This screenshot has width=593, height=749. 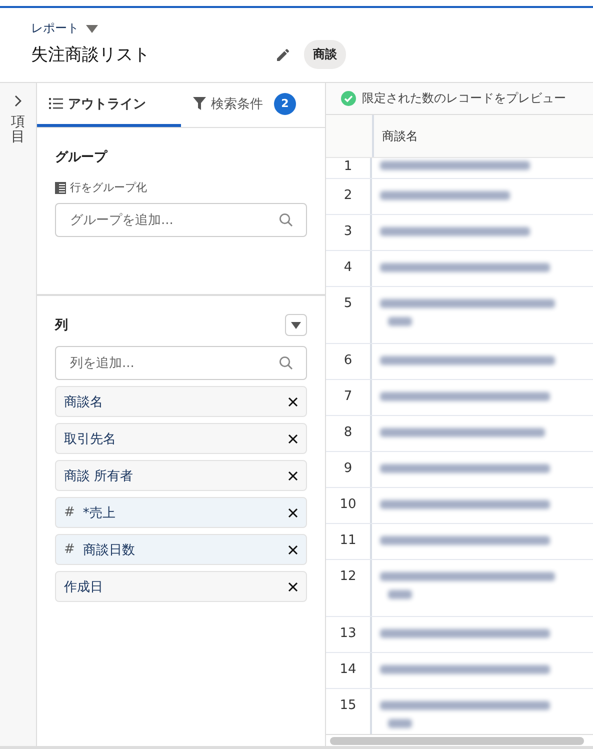 What do you see at coordinates (108, 187) in the screenshot?
I see `group-rows-label: 行をグループ化` at bounding box center [108, 187].